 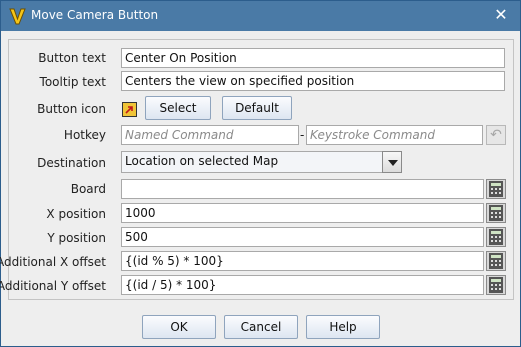 What do you see at coordinates (84, 135) in the screenshot?
I see `hotkey-label: Hotkey` at bounding box center [84, 135].